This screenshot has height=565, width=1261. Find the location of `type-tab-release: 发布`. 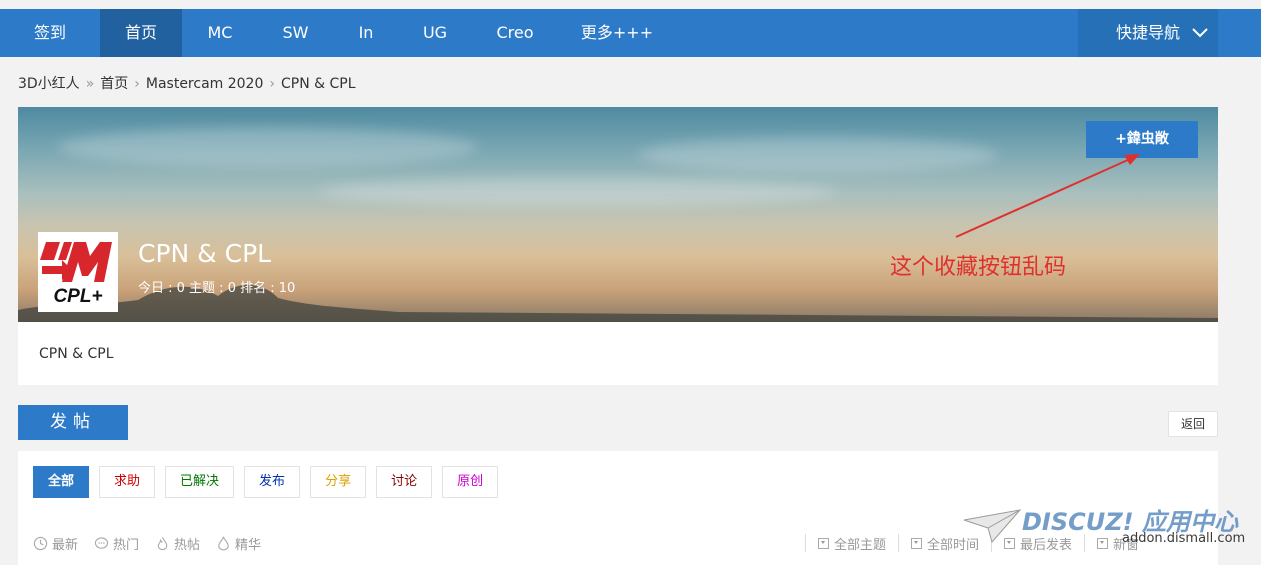

type-tab-release: 发布 is located at coordinates (272, 482).